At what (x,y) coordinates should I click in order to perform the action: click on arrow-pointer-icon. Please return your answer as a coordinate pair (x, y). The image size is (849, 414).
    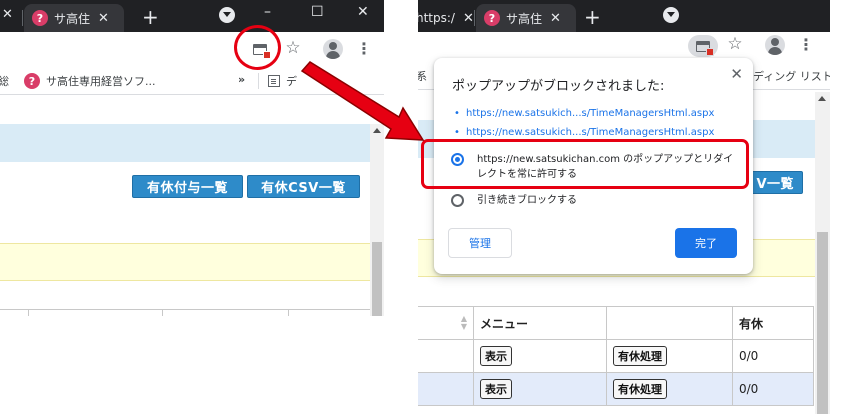
    Looking at the image, I should click on (362, 101).